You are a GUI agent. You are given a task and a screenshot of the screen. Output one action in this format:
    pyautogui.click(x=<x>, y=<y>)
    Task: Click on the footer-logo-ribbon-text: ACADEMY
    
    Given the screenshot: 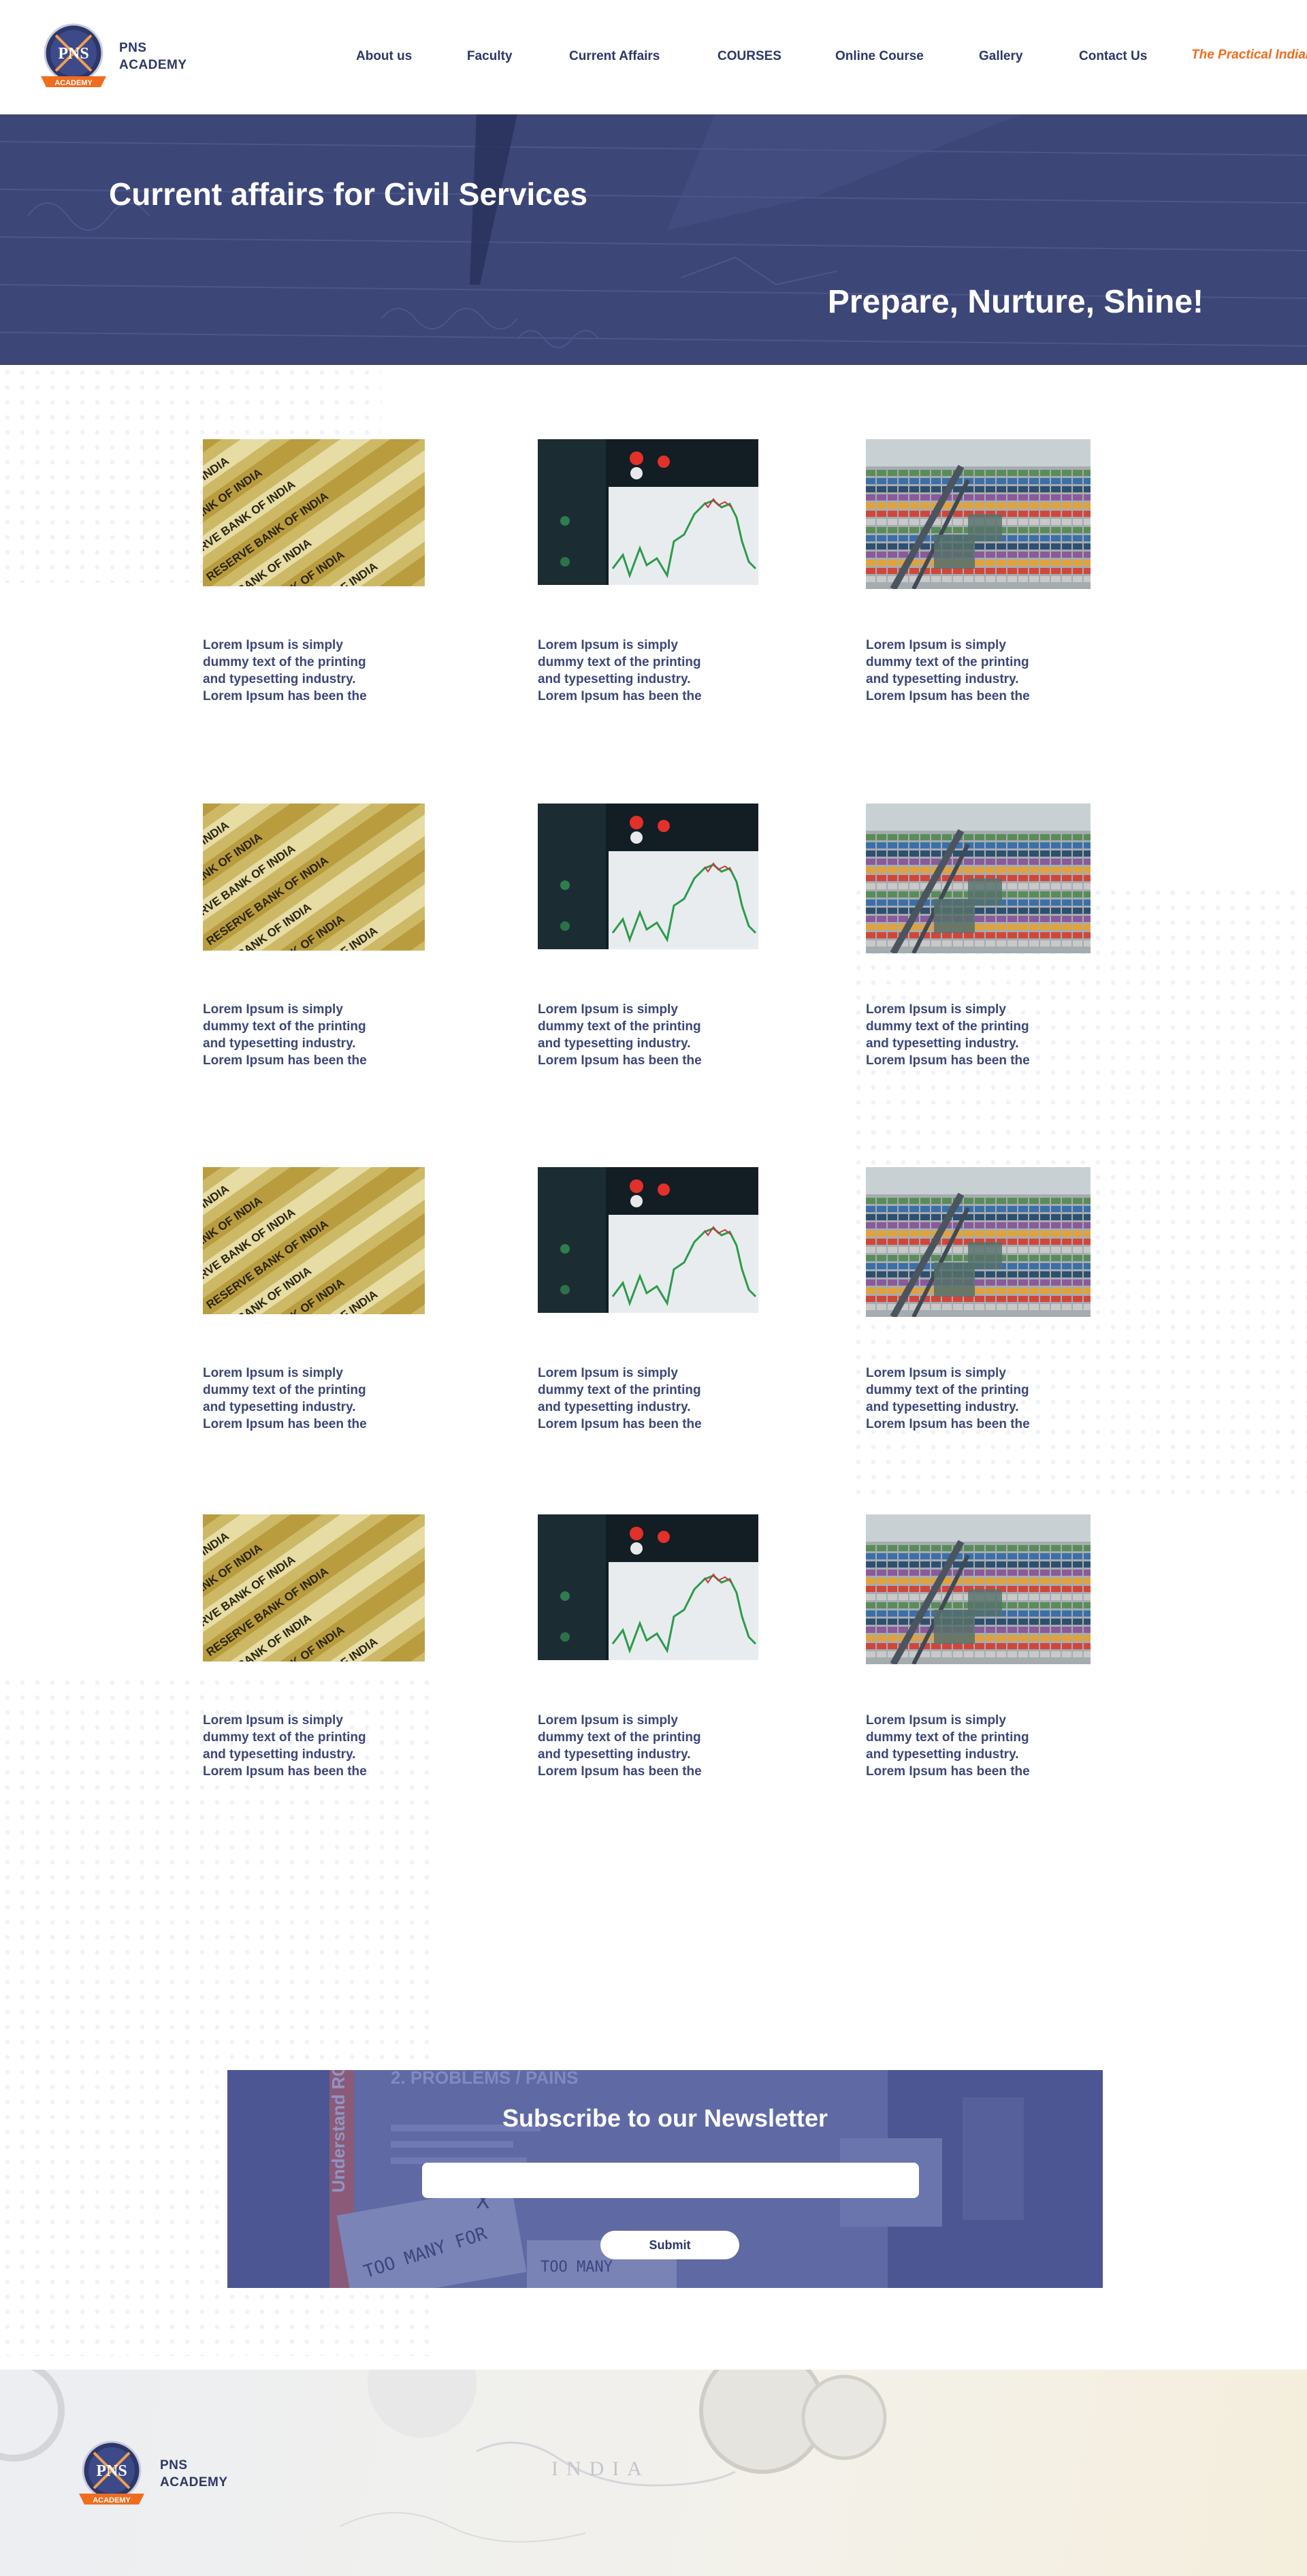 What is the action you would take?
    pyautogui.click(x=112, y=2500)
    